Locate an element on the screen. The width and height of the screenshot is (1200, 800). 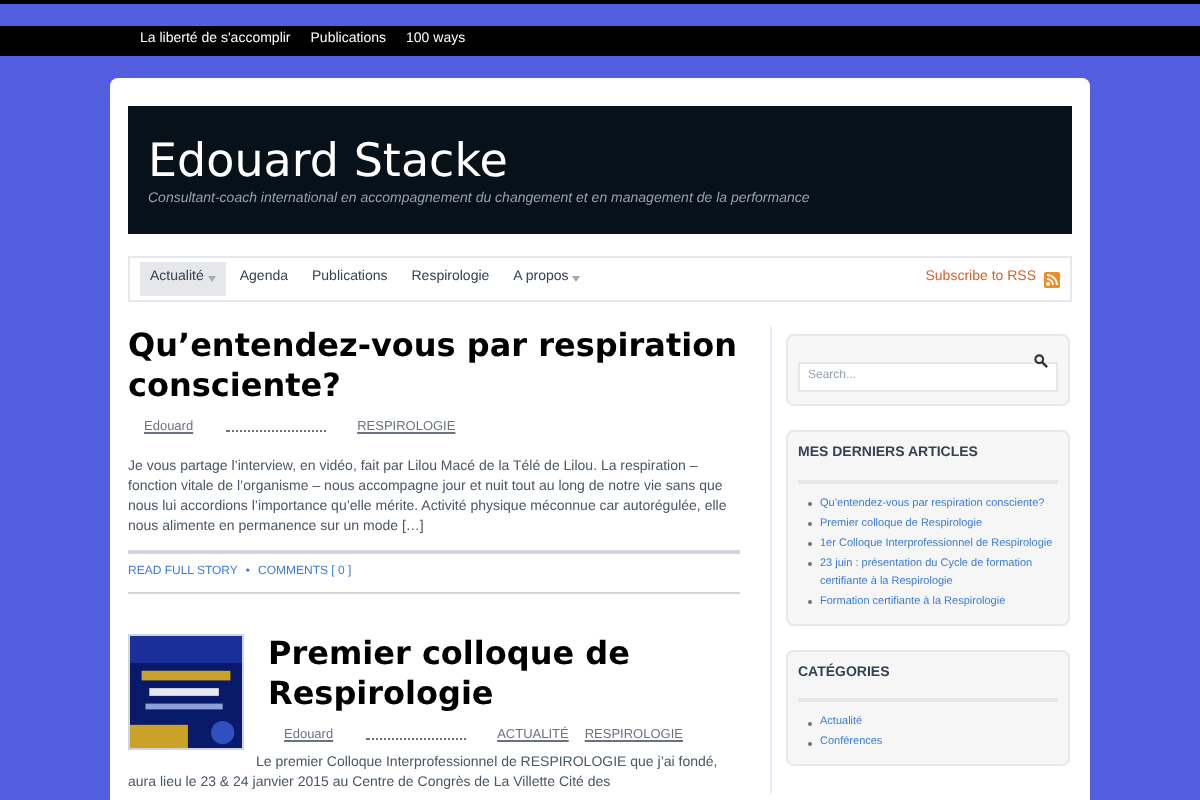
site-title: Edouard Stacke is located at coordinates (610, 162).